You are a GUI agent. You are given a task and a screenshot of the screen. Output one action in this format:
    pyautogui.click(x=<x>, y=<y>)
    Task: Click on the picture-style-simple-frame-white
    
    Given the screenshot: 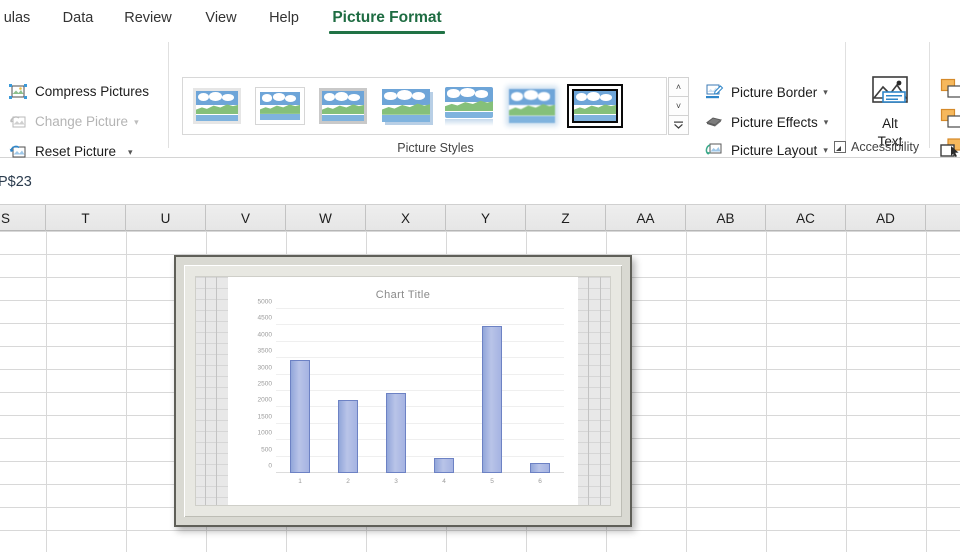 What is the action you would take?
    pyautogui.click(x=217, y=106)
    